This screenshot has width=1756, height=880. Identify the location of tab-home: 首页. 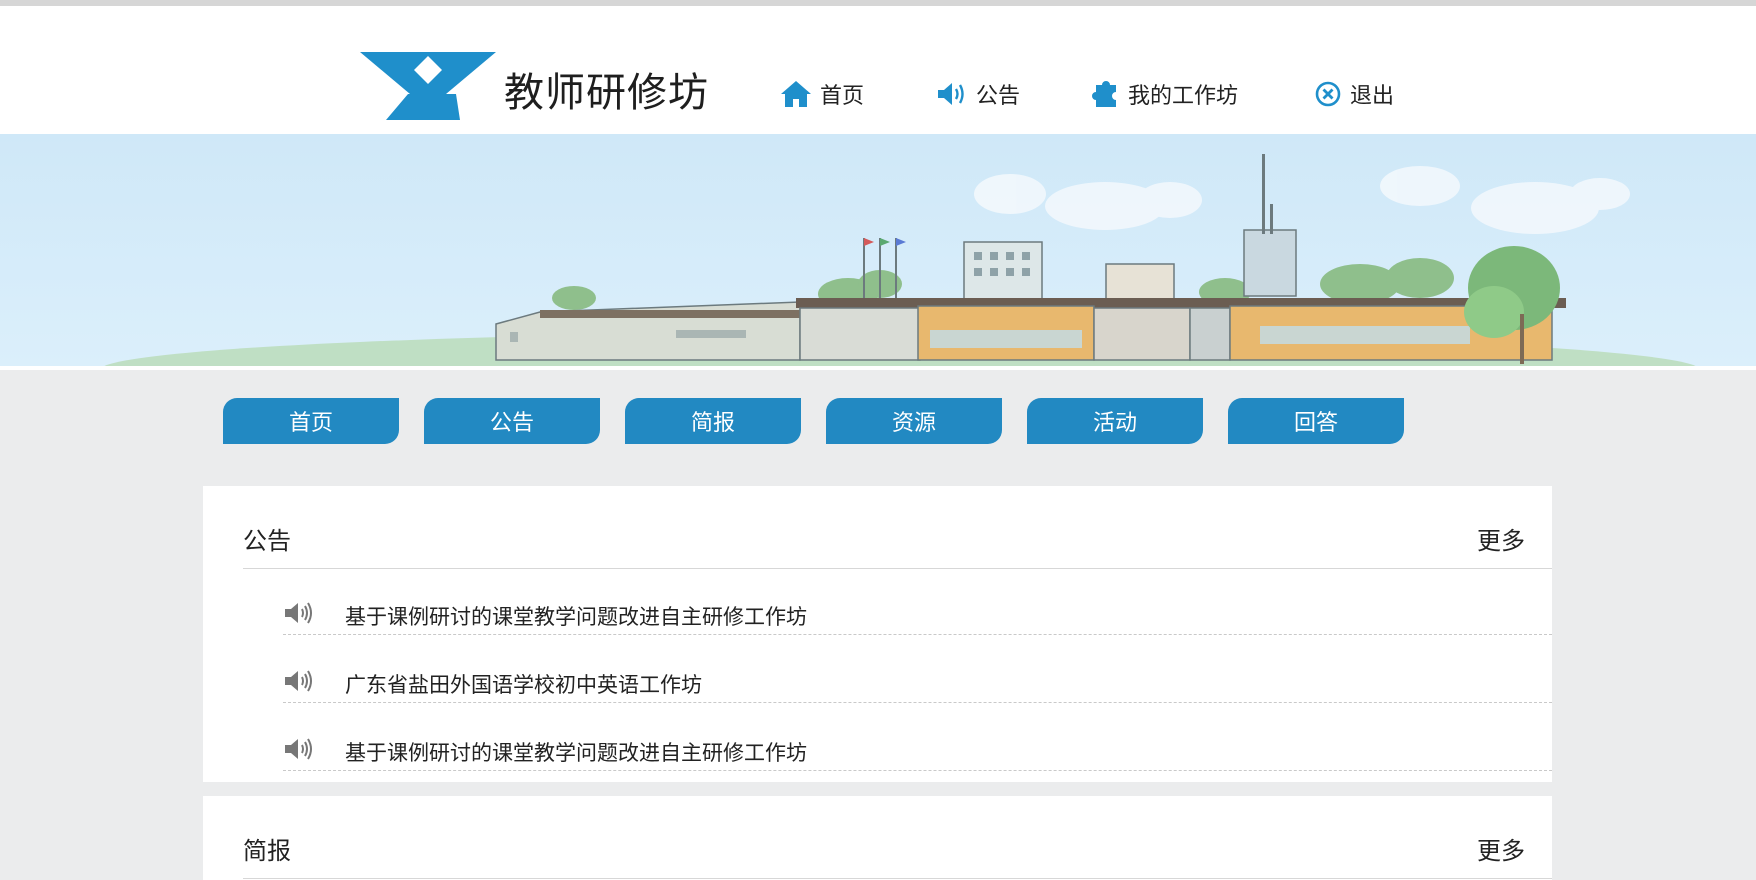
(311, 421).